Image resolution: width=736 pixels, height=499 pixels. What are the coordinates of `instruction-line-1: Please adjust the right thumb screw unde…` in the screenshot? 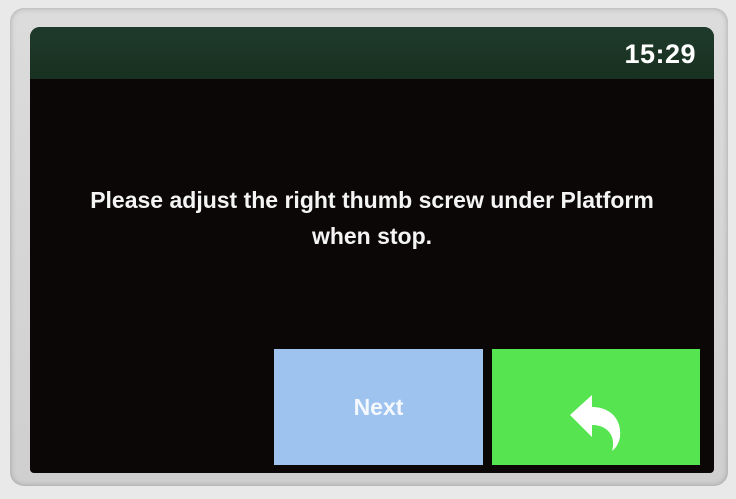 It's located at (372, 200).